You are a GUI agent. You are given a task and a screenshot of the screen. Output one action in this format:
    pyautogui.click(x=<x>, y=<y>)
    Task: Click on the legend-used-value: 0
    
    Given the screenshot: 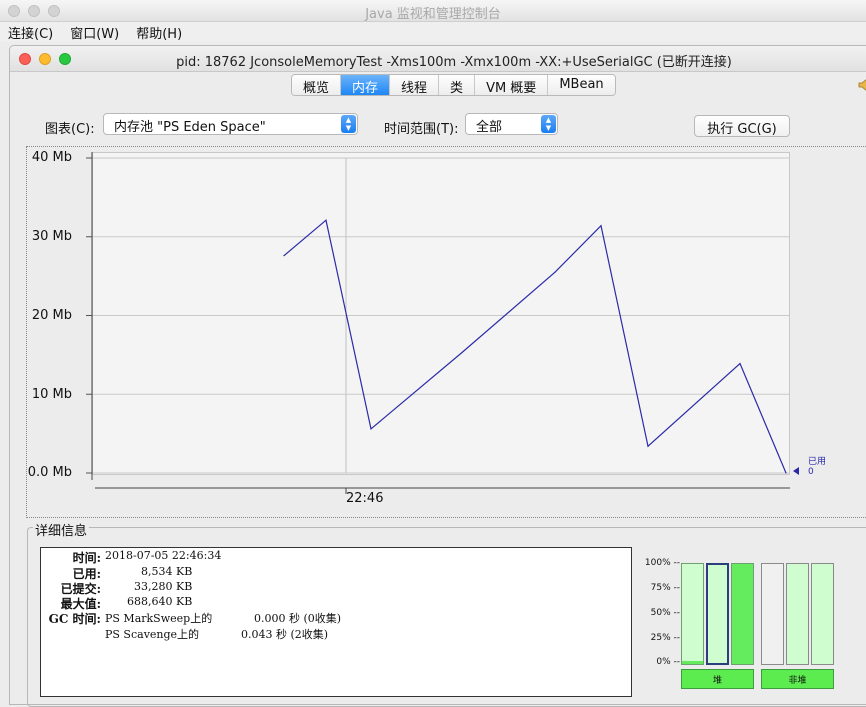 What is the action you would take?
    pyautogui.click(x=811, y=472)
    